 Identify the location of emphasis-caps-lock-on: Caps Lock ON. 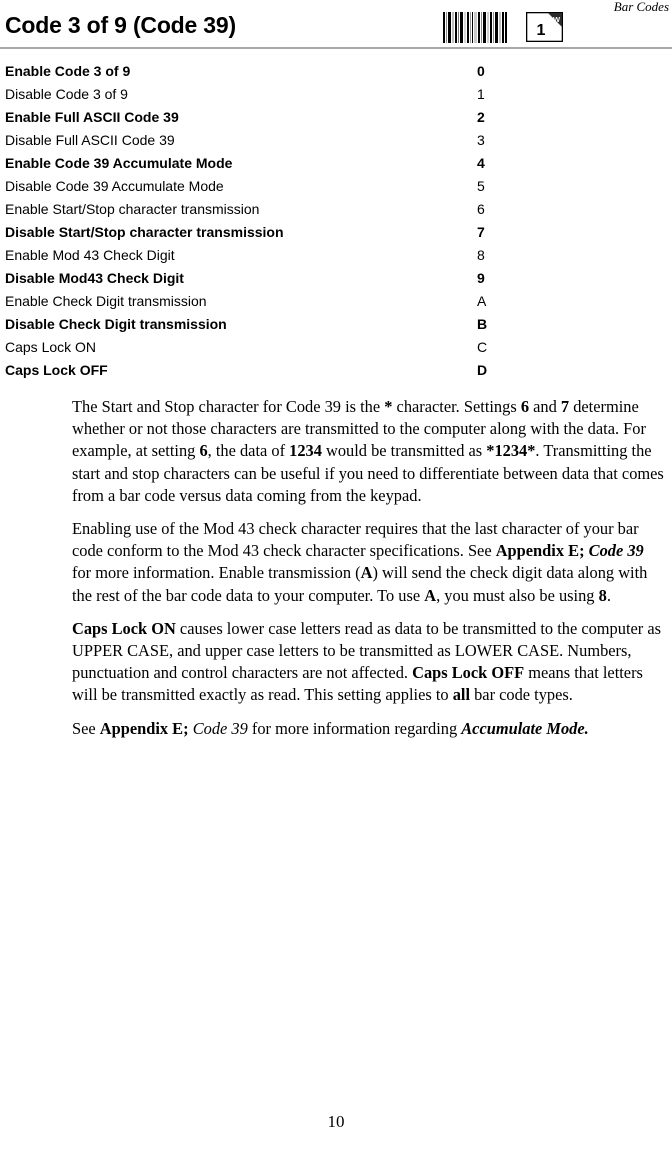
(124, 628).